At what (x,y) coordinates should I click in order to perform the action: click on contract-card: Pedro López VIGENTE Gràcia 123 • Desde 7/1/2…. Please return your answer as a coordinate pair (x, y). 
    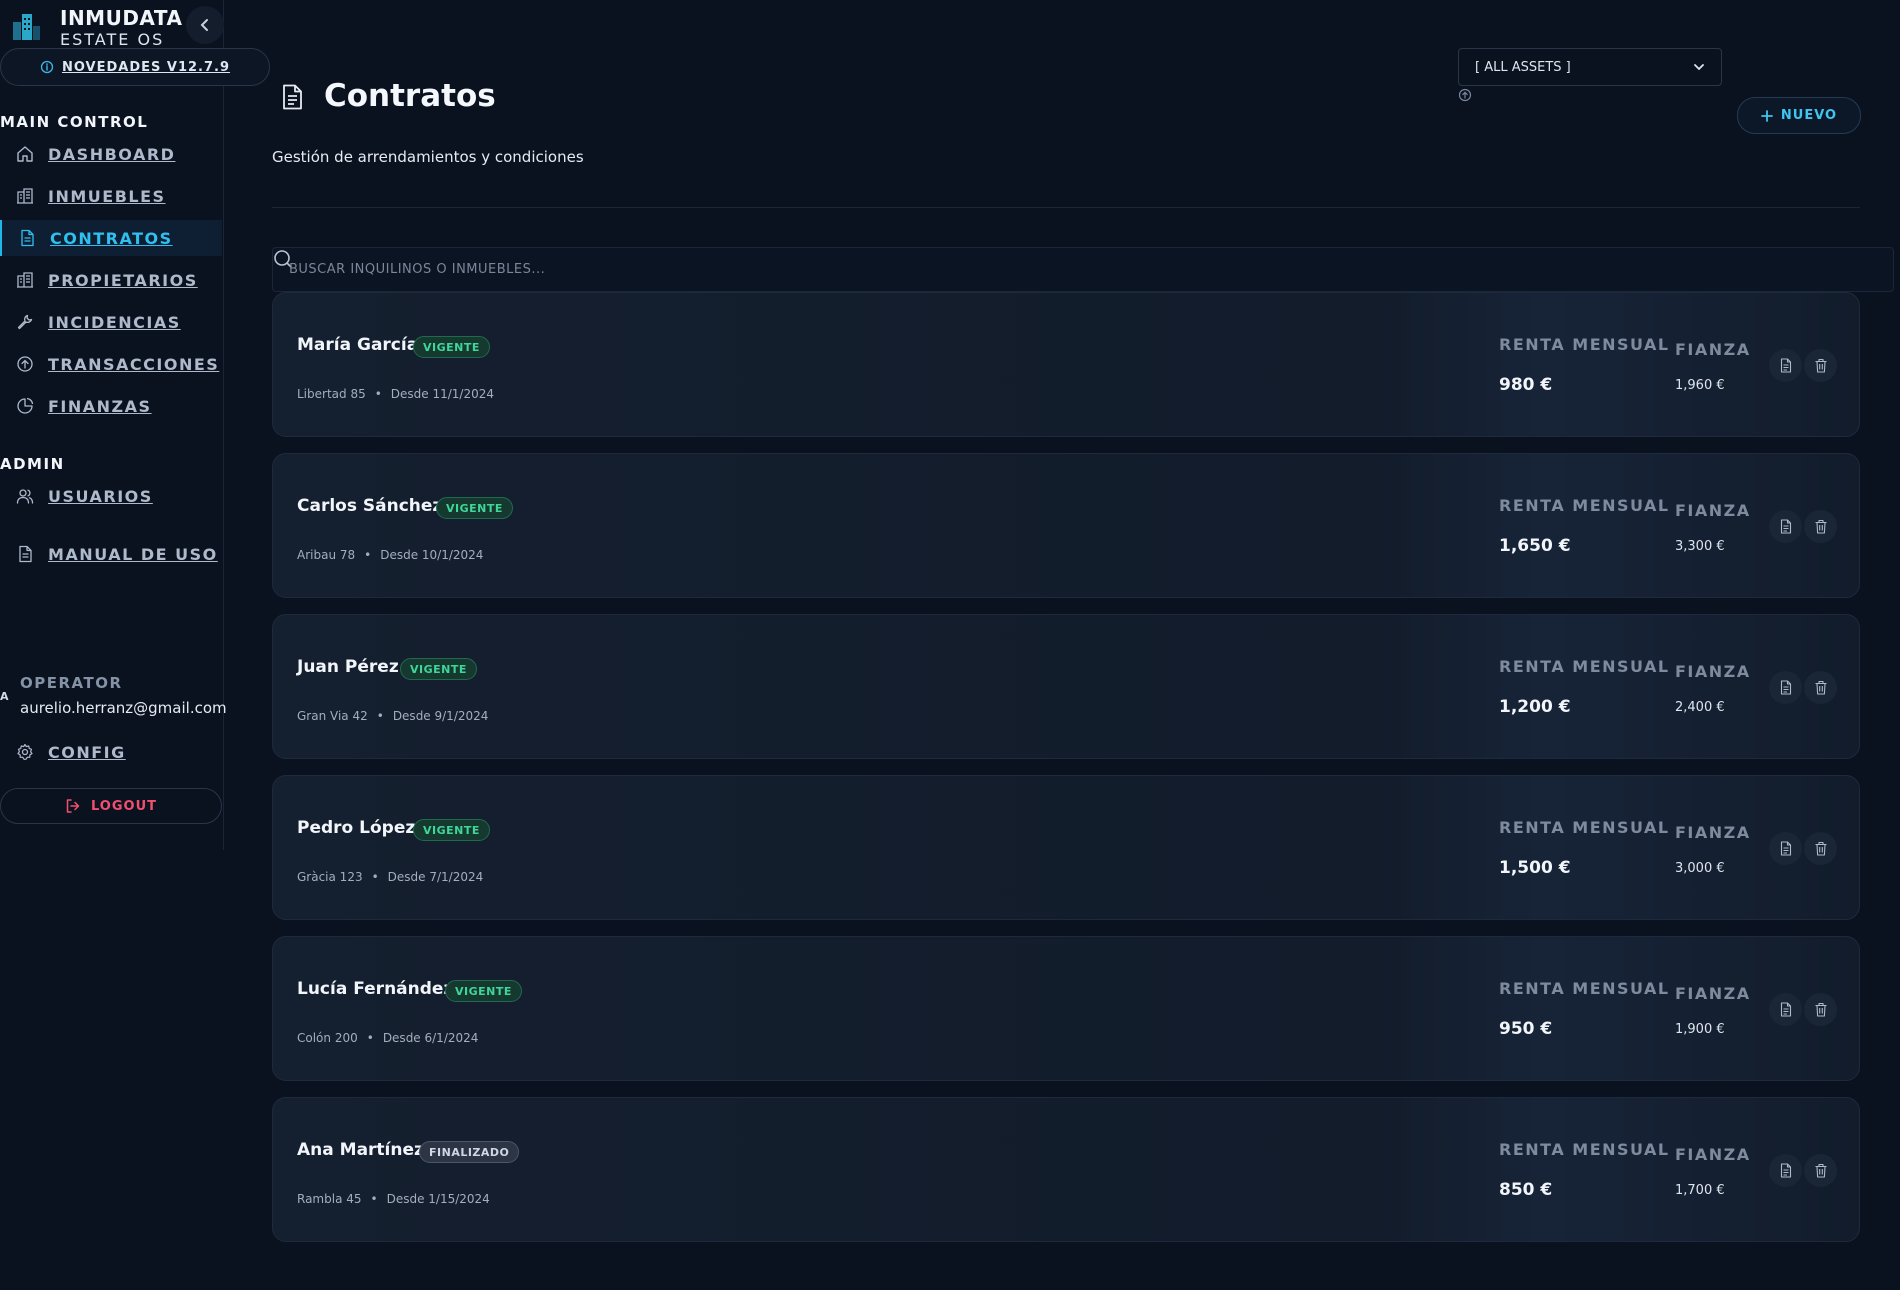
    Looking at the image, I should click on (1066, 847).